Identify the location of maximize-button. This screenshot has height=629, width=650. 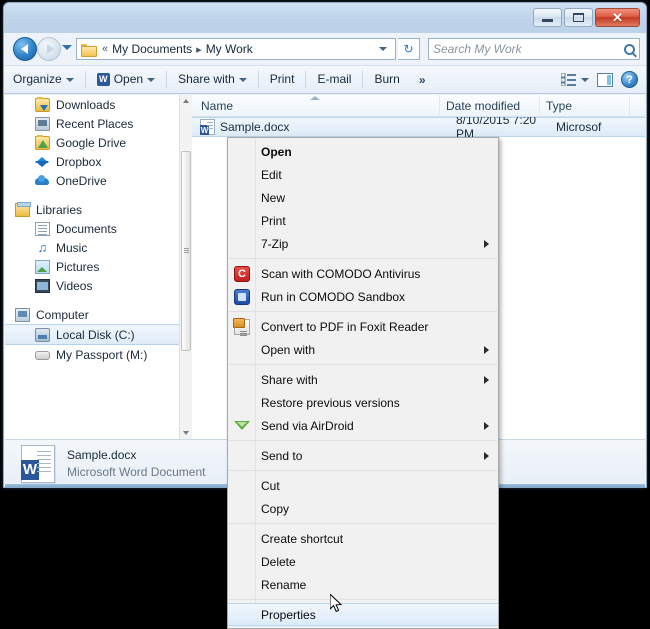
(578, 17).